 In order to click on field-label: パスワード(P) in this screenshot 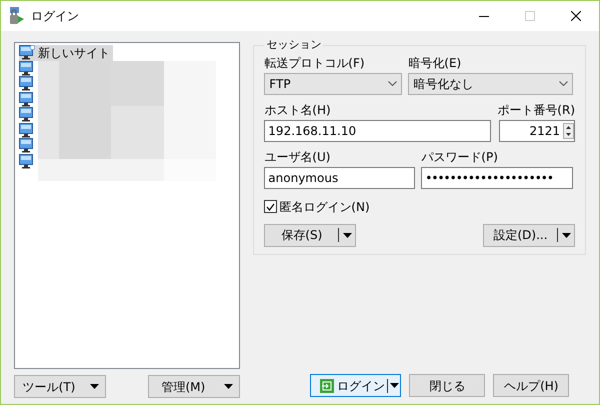, I will do `click(460, 157)`.